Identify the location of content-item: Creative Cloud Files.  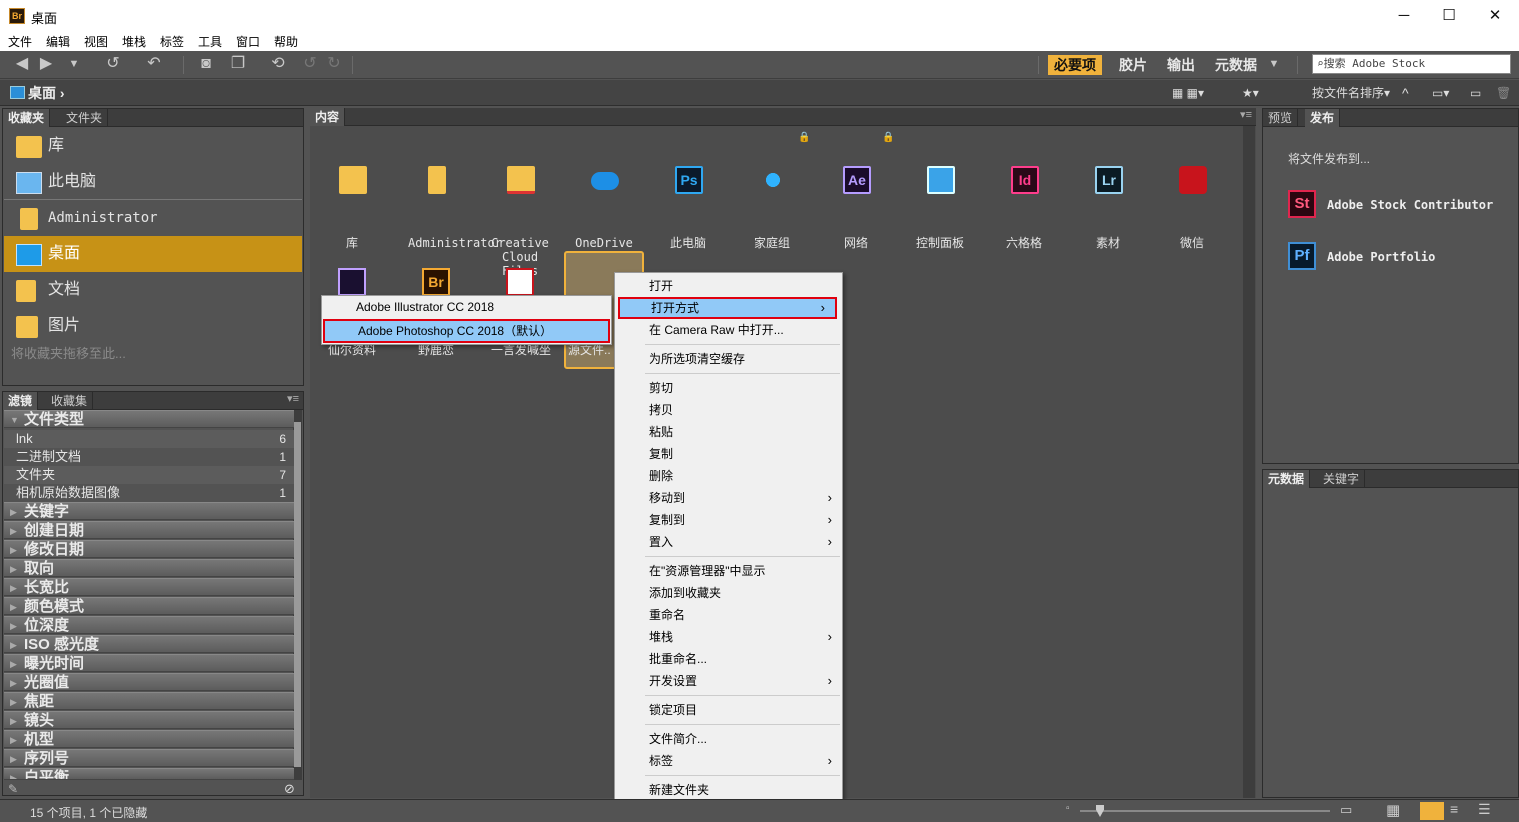
(520, 202).